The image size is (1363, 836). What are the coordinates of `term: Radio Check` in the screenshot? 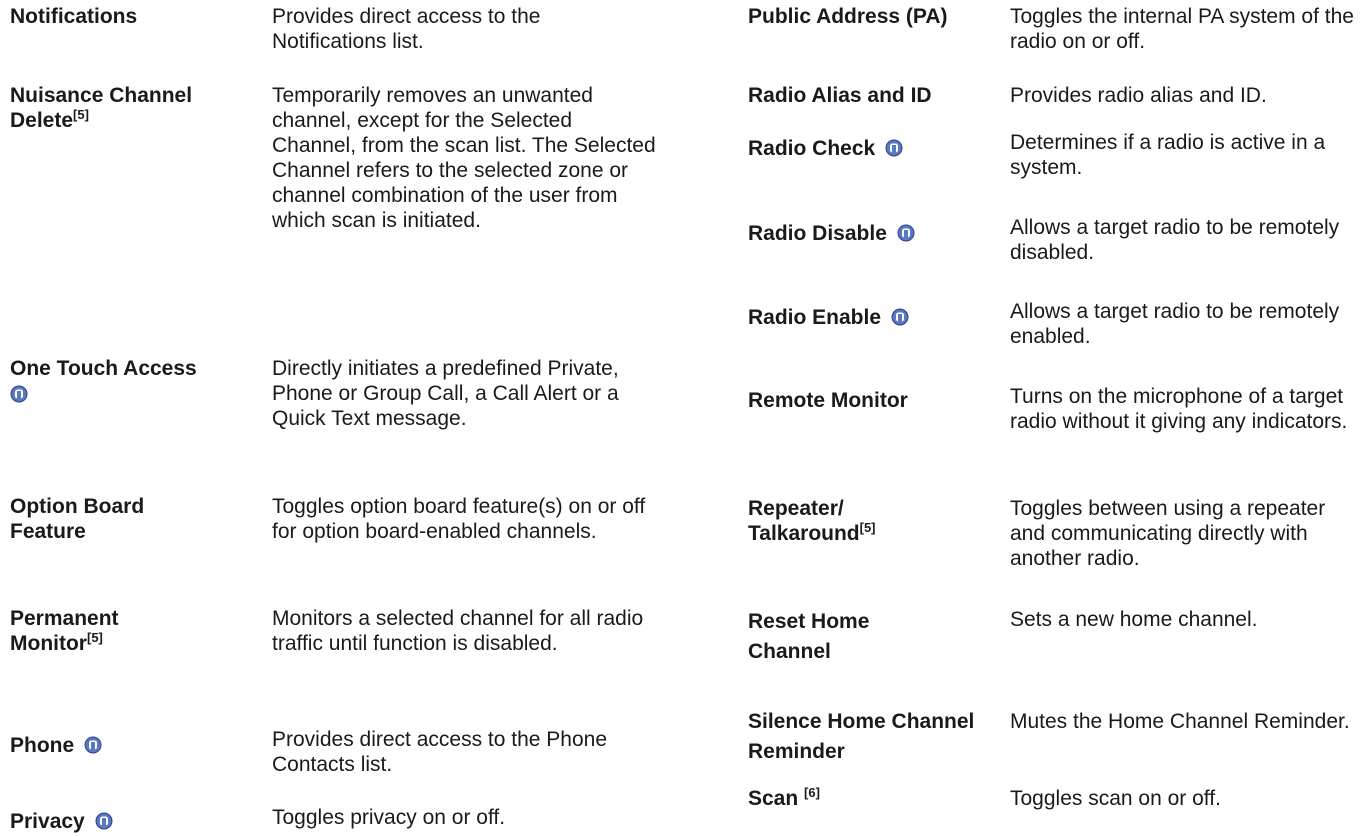 It's located at (868, 148).